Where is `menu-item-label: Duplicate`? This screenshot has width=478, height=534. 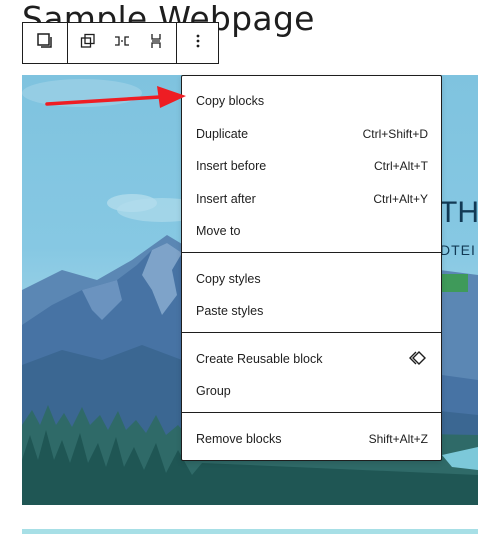 menu-item-label: Duplicate is located at coordinates (222, 134).